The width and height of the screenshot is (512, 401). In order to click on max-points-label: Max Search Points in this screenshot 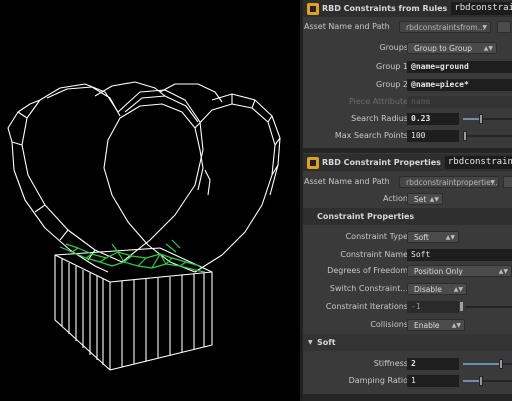, I will do `click(371, 135)`.